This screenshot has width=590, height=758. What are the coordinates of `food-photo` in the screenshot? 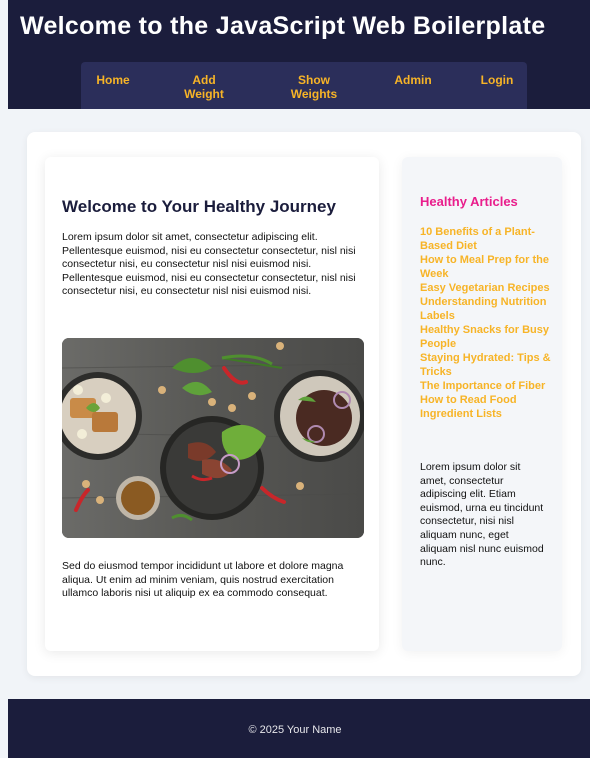 It's located at (213, 438).